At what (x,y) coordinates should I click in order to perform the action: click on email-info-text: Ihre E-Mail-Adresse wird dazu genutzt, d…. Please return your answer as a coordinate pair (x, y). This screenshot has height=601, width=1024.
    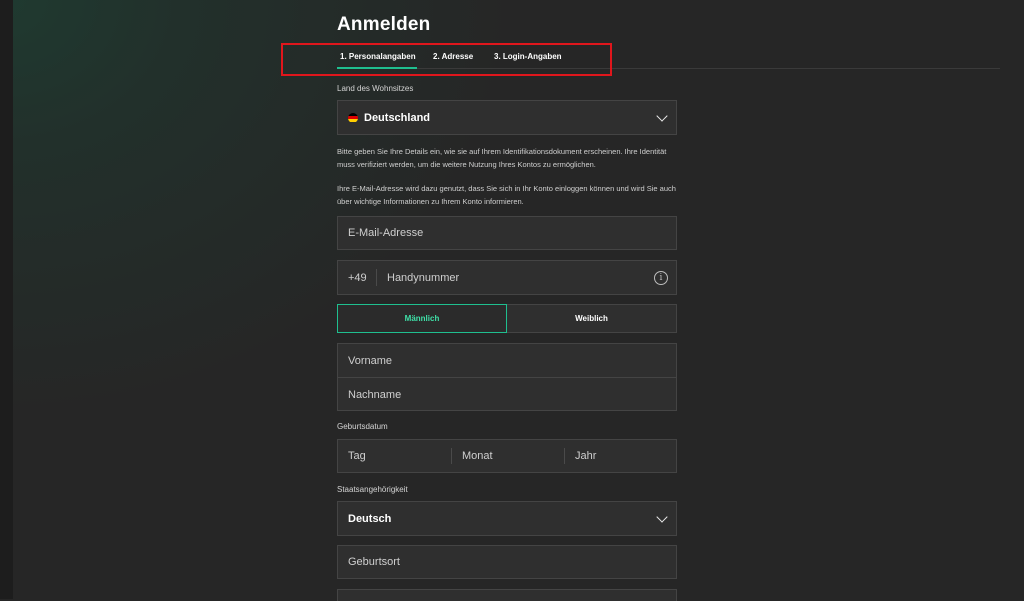
    Looking at the image, I should click on (506, 195).